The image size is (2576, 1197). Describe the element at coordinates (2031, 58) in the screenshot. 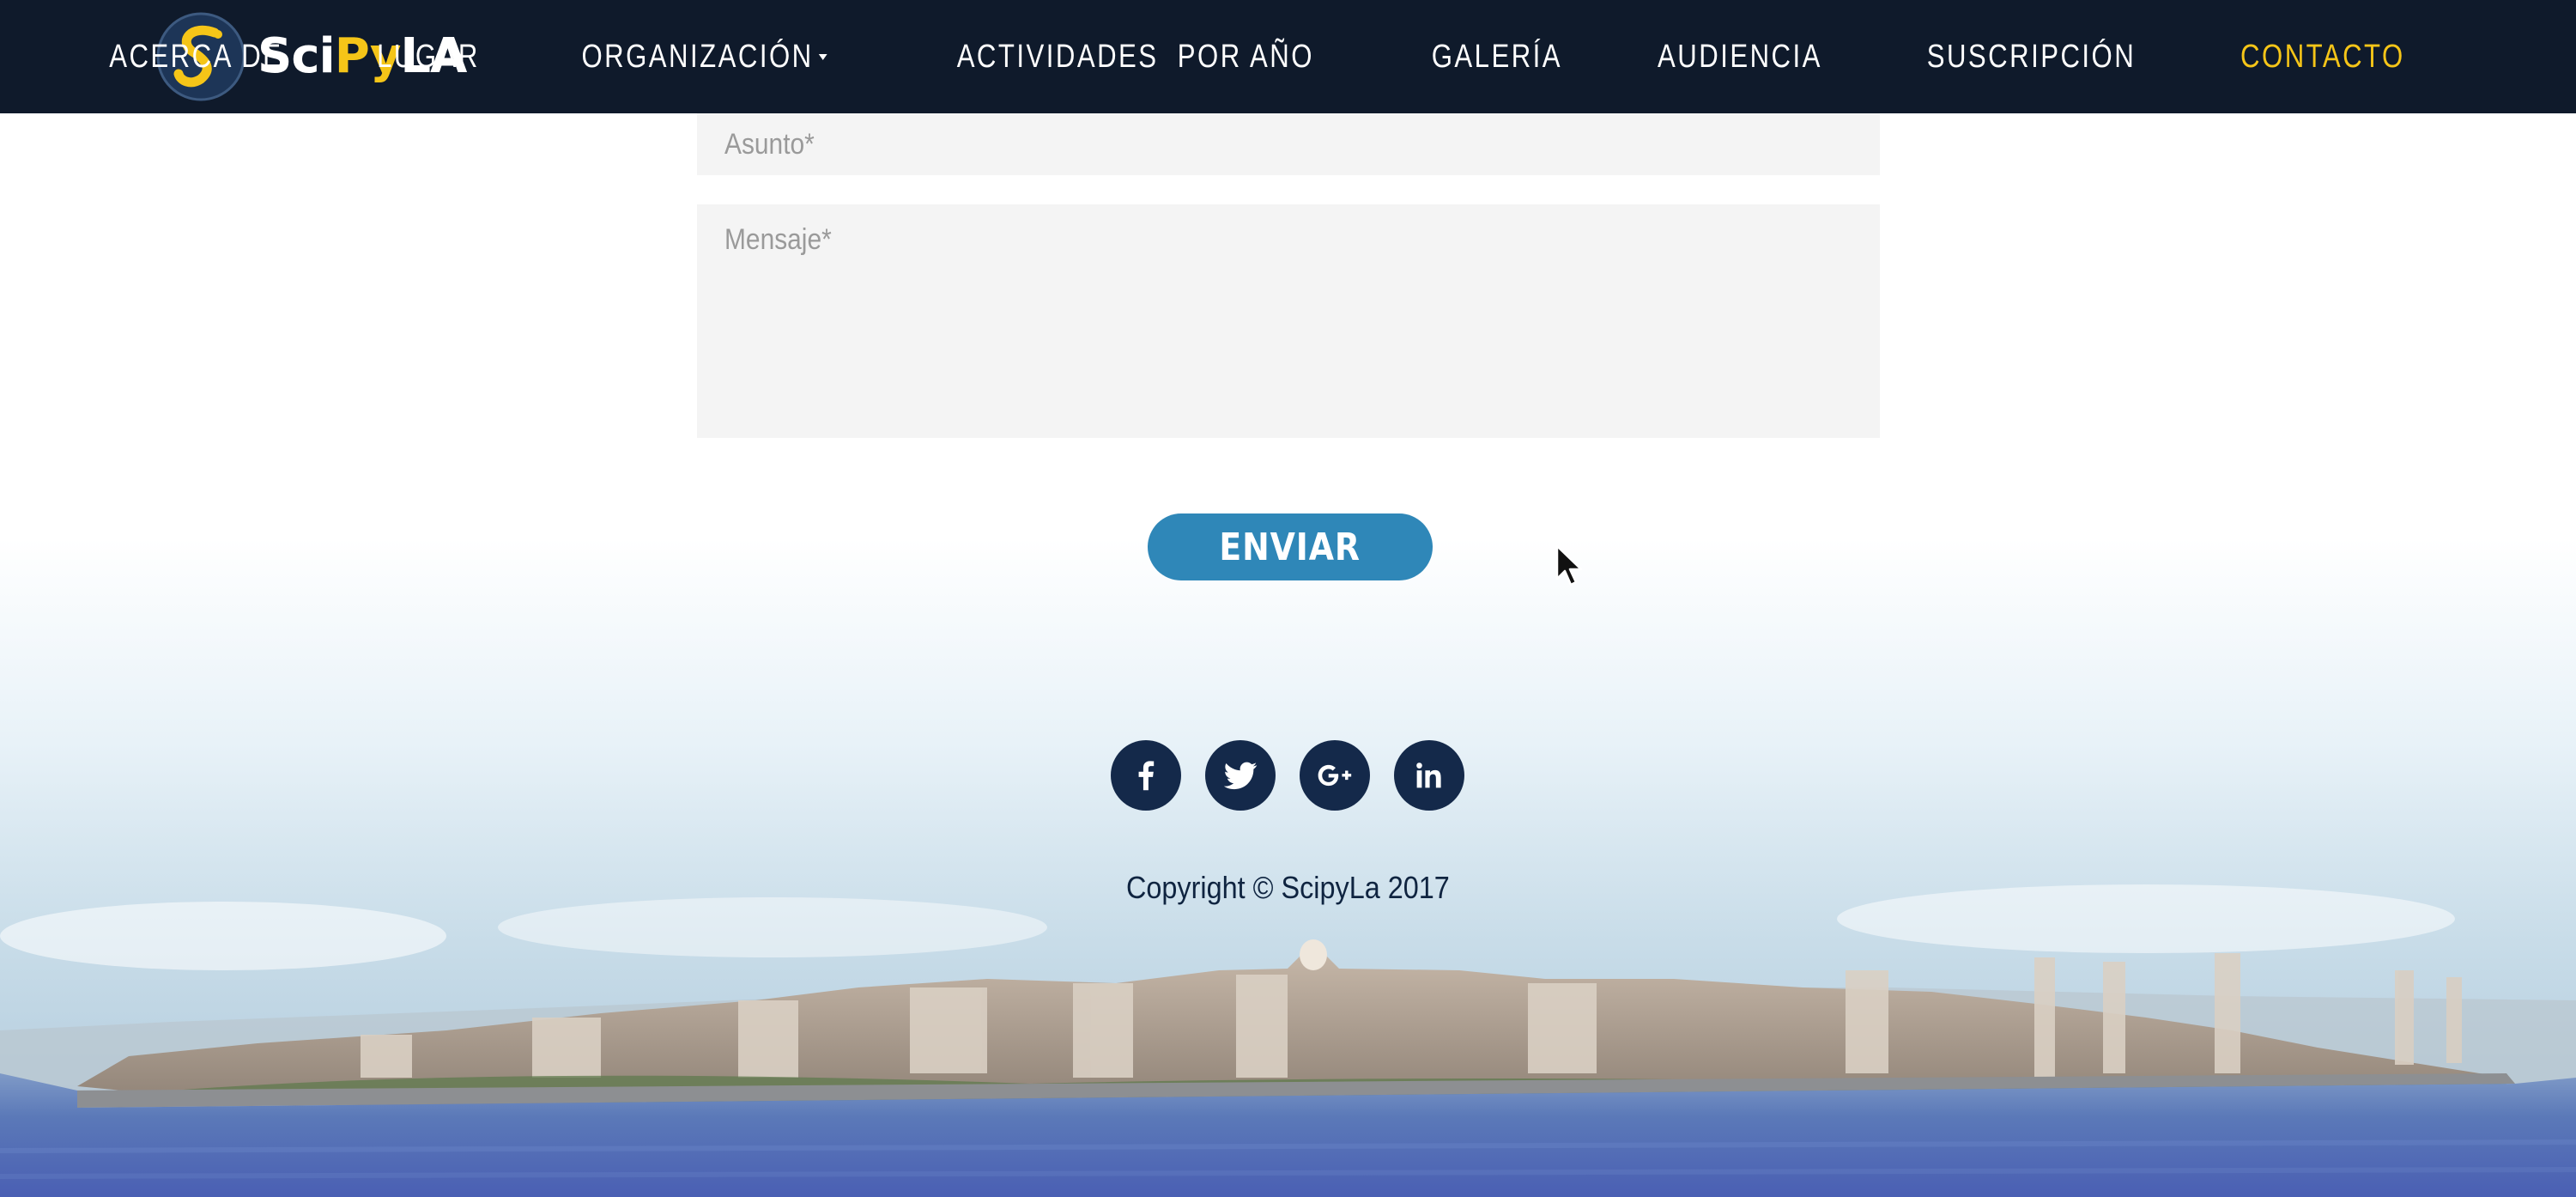

I see `nav-item-suscripcion: SUSCRIPCIÓN` at that location.